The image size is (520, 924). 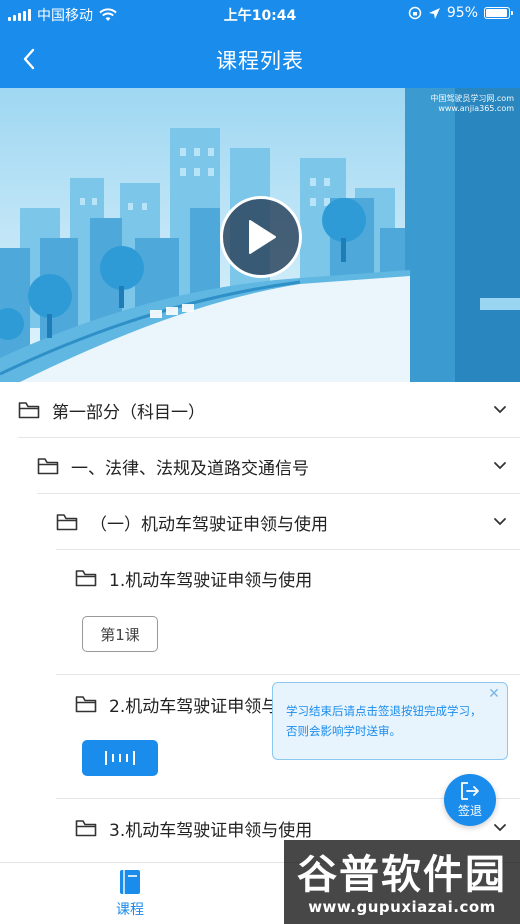 What do you see at coordinates (128, 412) in the screenshot?
I see `tree-part-label: 第一部分（科目一）` at bounding box center [128, 412].